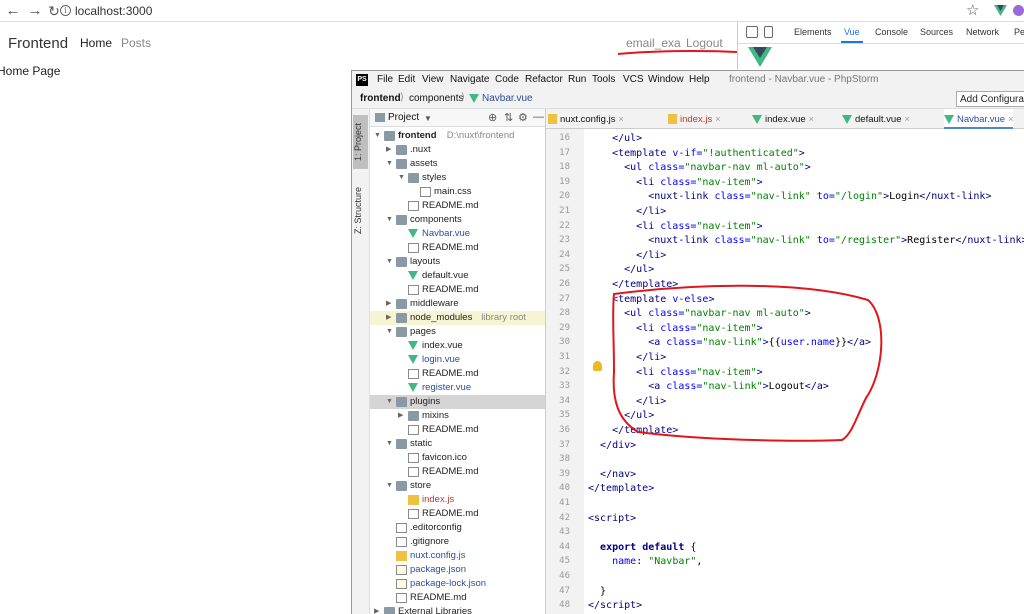 This screenshot has width=1024, height=614. I want to click on tree-item: index.vue, so click(457, 346).